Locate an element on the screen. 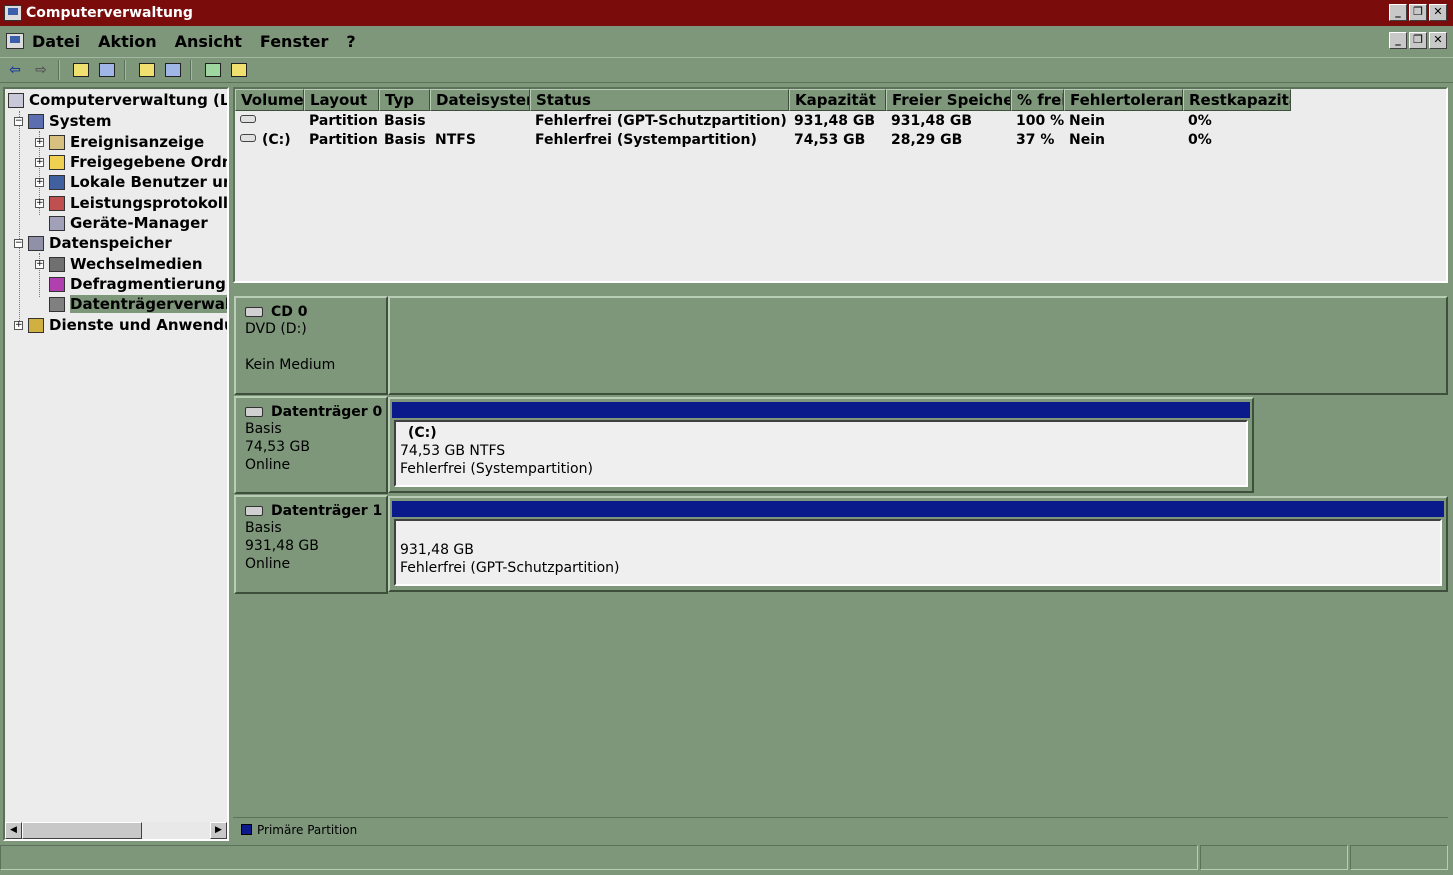 This screenshot has width=1453, height=875. storage-icon is located at coordinates (36, 243).